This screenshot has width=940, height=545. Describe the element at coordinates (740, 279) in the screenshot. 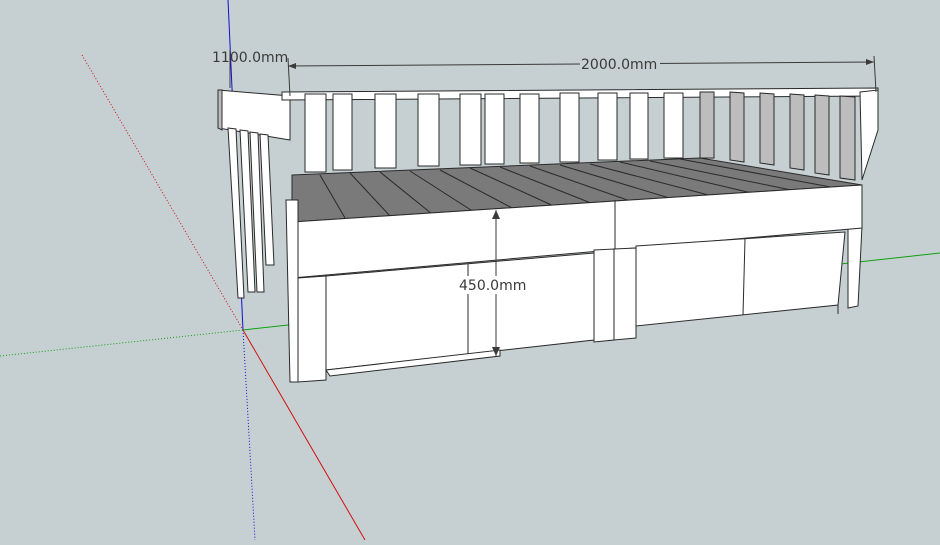

I see `drawer-right-front` at that location.